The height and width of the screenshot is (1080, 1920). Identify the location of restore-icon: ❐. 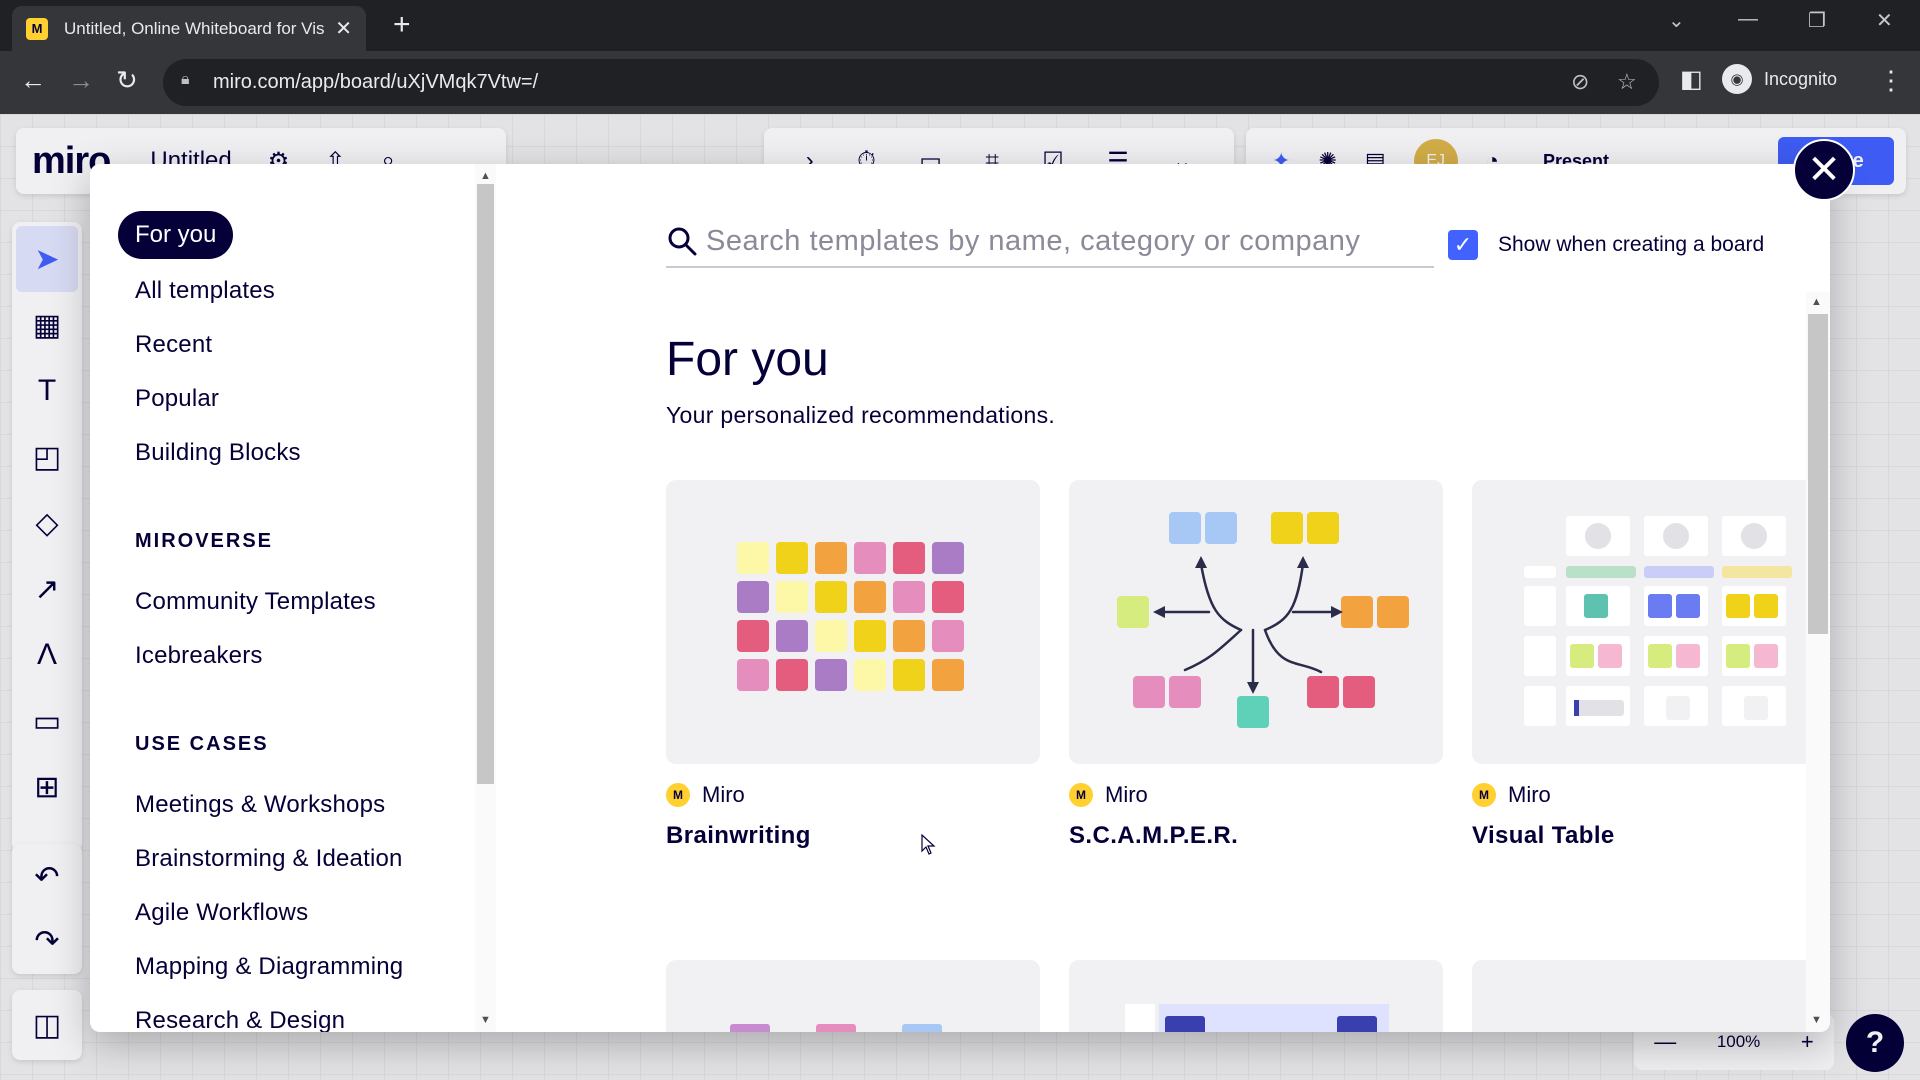
(1817, 20).